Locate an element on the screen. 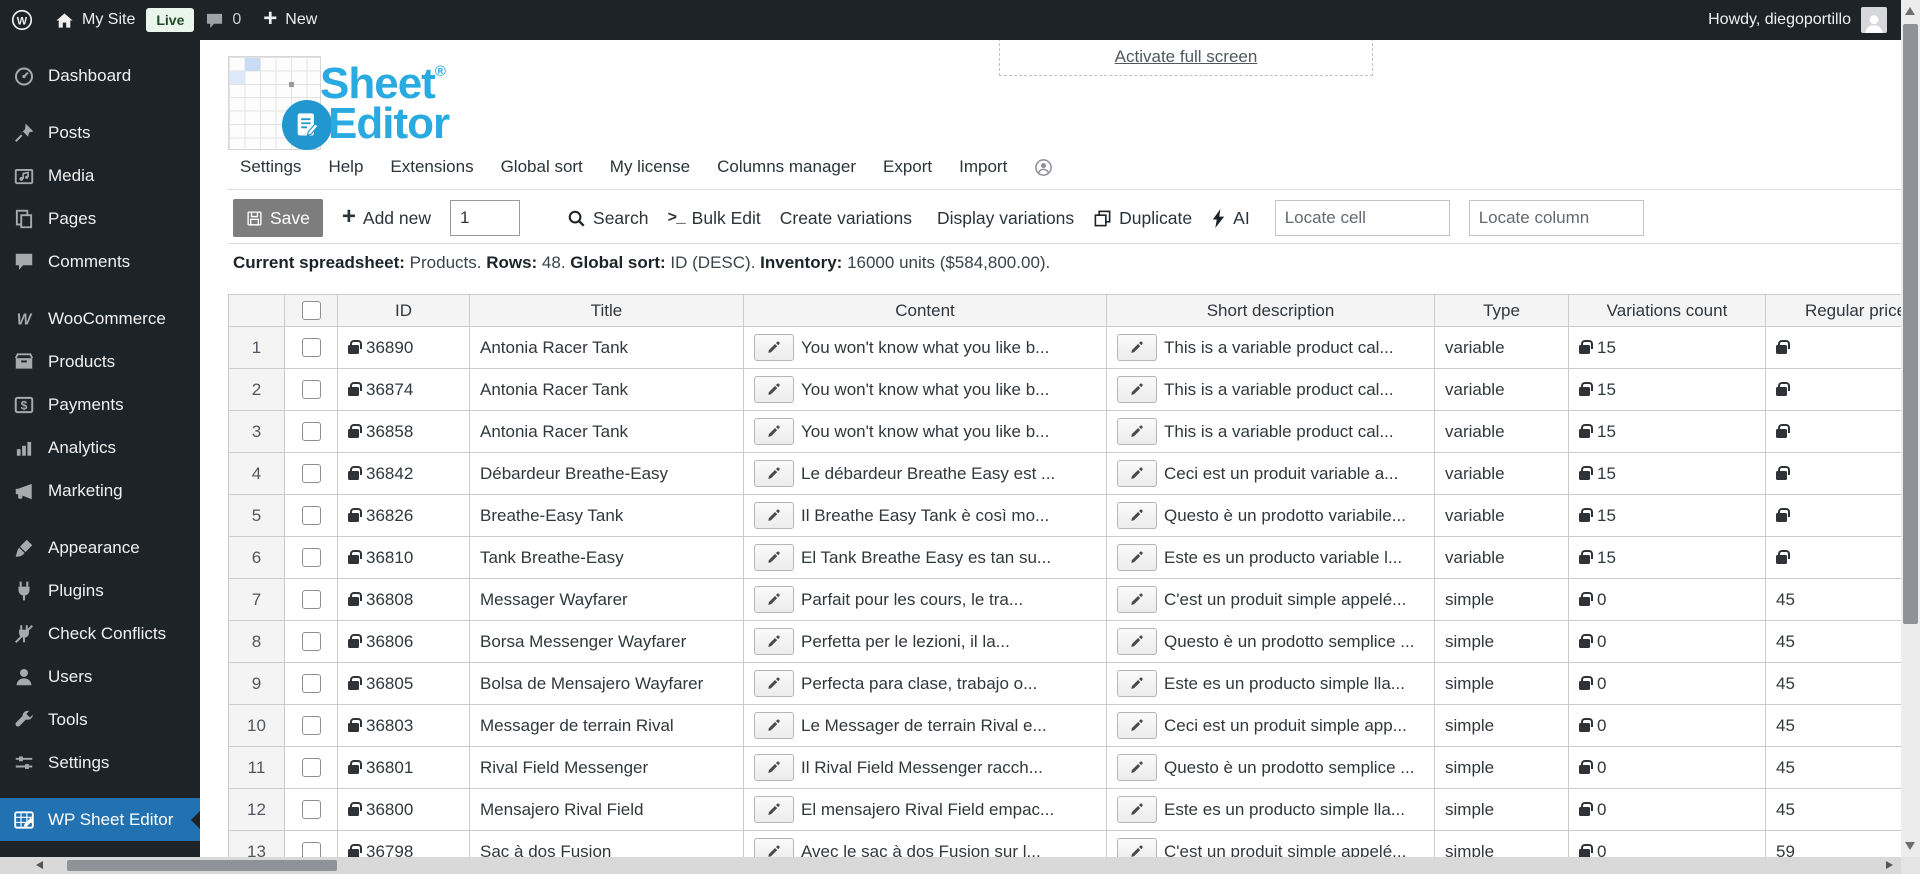 The image size is (1920, 874). save-button: Save is located at coordinates (278, 218).